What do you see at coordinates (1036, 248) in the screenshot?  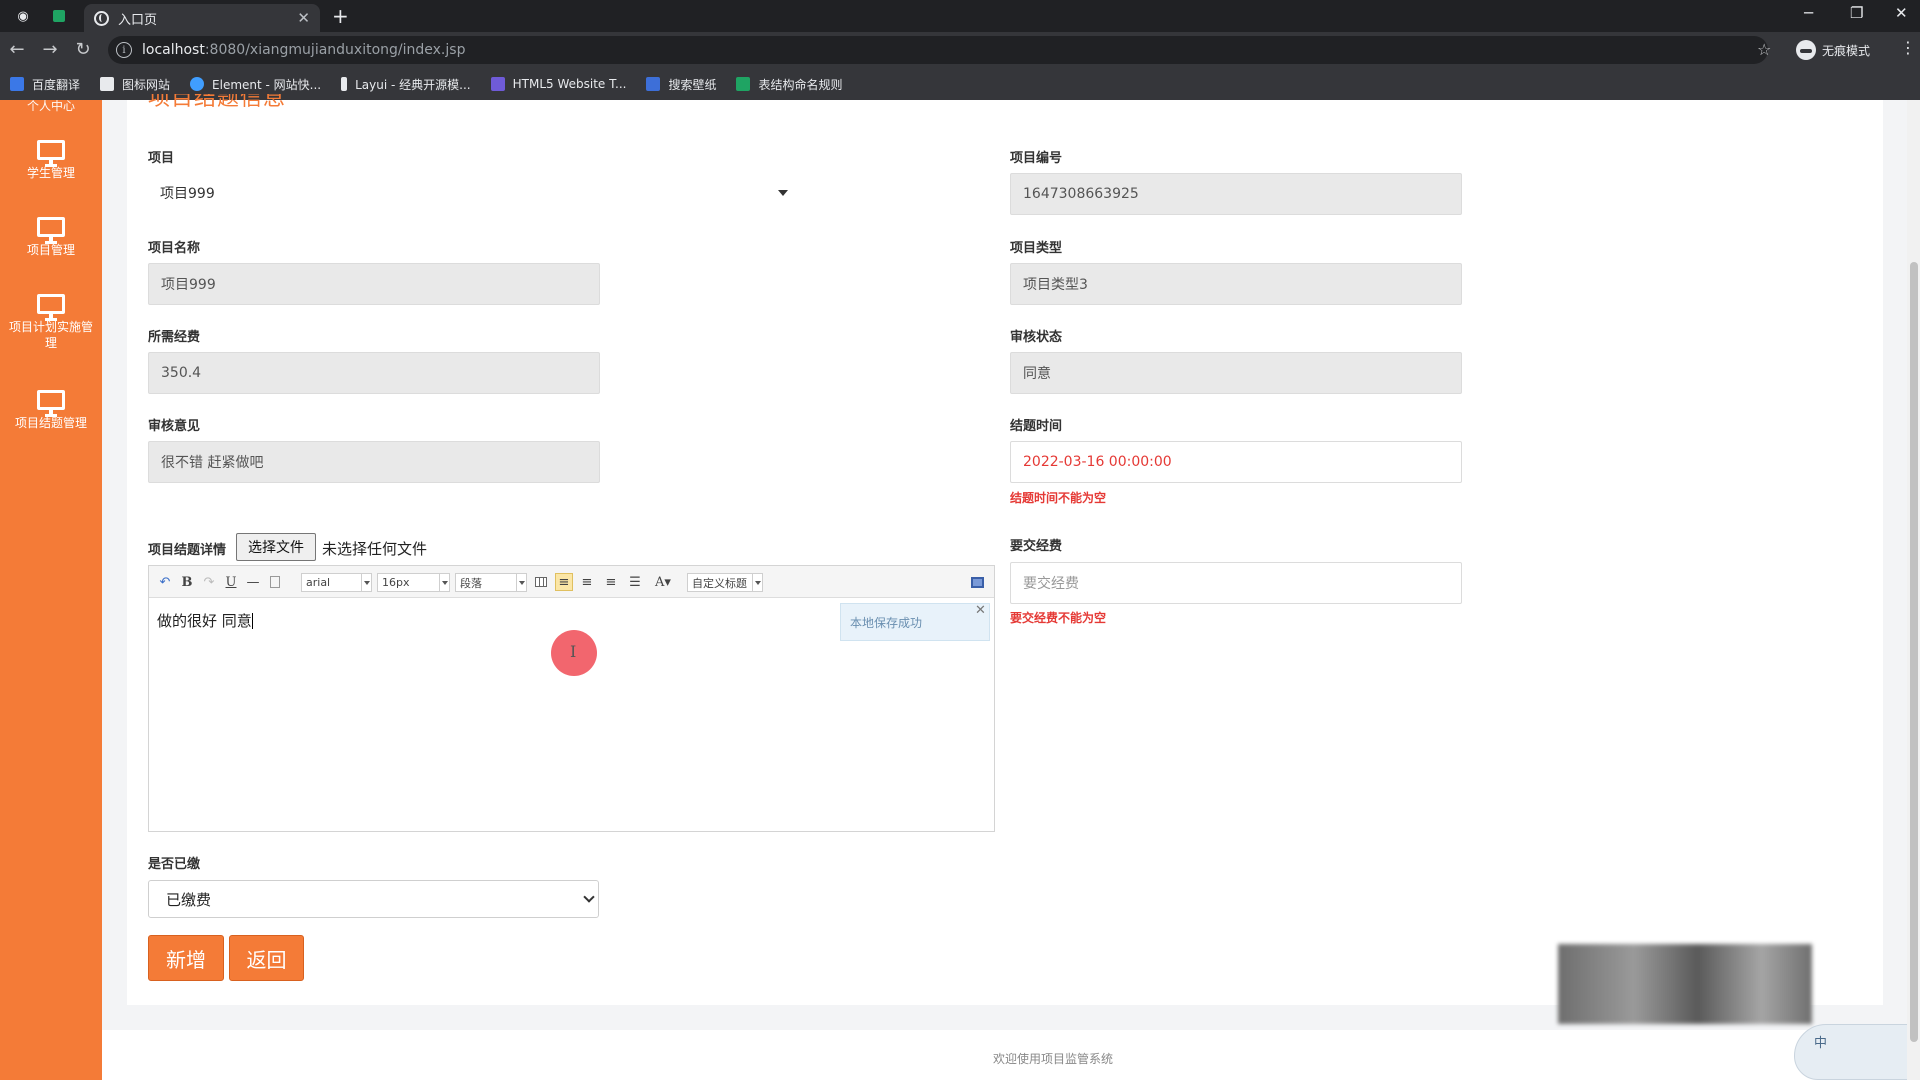 I see `project-type-label: 项目类型` at bounding box center [1036, 248].